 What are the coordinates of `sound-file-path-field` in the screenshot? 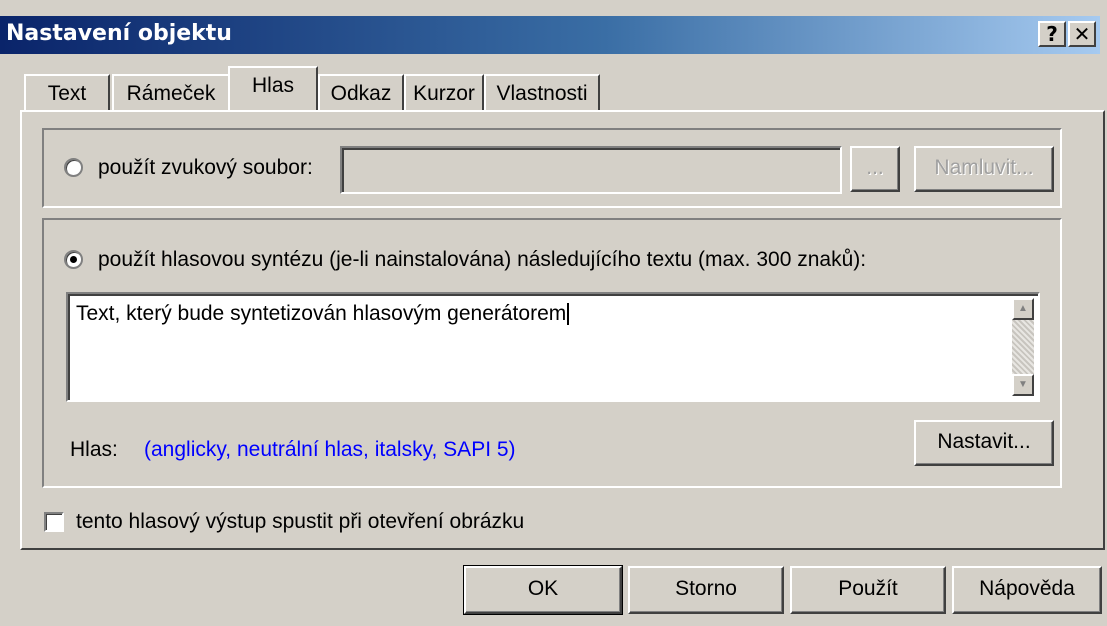 It's located at (591, 170).